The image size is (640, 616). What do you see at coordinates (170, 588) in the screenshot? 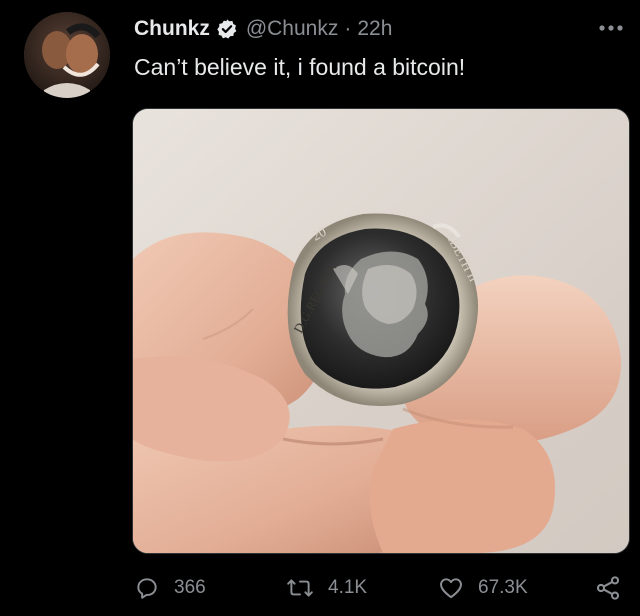
I see `reply-button: 366` at bounding box center [170, 588].